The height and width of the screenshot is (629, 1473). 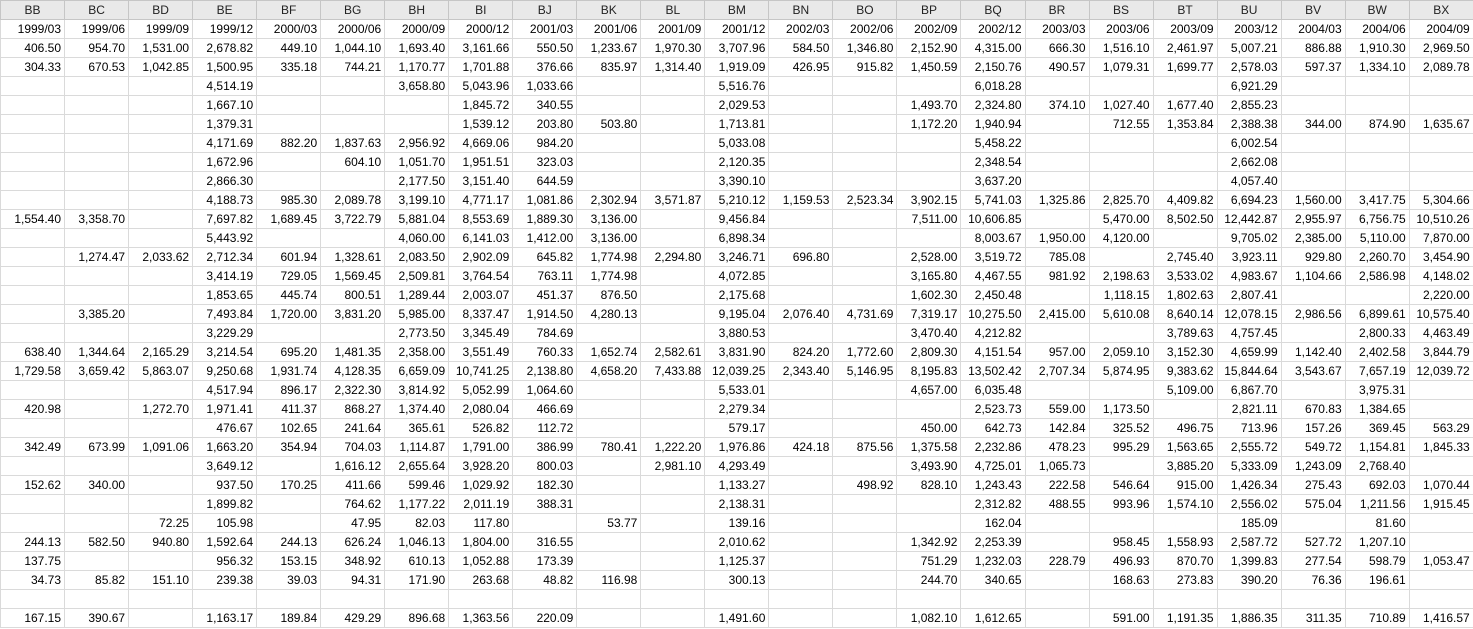 What do you see at coordinates (545, 29) in the screenshot?
I see `cell-bj-1: 2001/03` at bounding box center [545, 29].